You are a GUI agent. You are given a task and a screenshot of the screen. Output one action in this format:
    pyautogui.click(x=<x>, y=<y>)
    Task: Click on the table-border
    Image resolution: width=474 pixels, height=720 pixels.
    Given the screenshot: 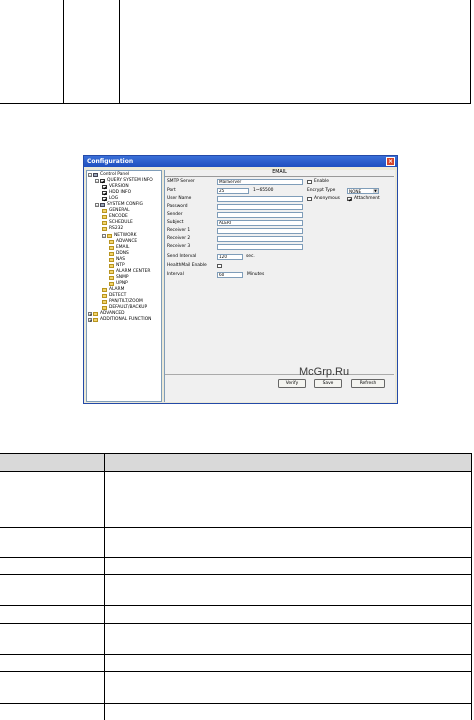 What is the action you would take?
    pyautogui.click(x=471, y=586)
    